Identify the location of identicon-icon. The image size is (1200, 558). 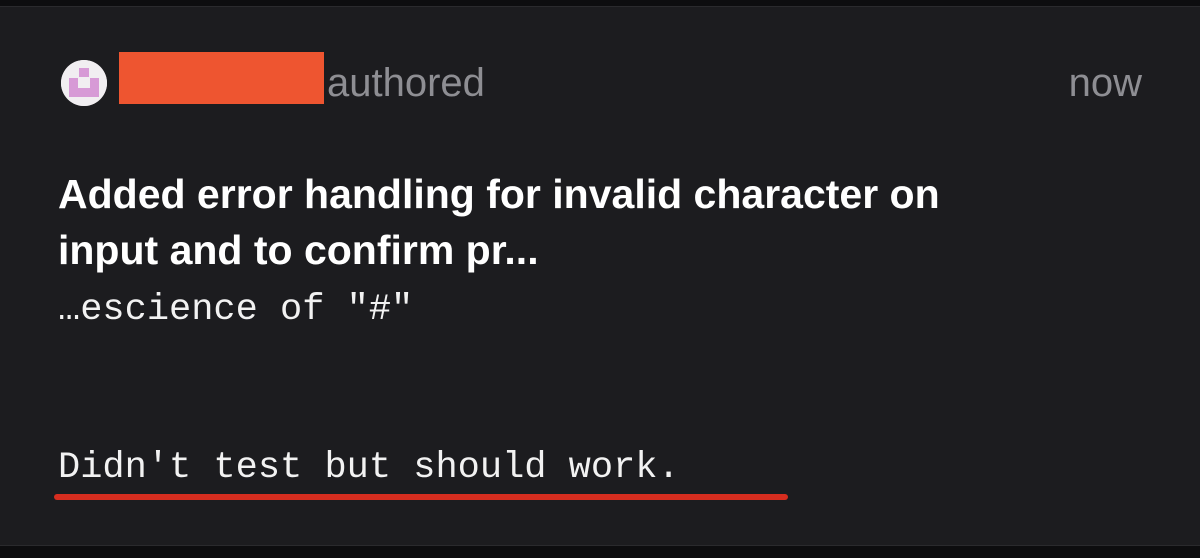
(84, 83).